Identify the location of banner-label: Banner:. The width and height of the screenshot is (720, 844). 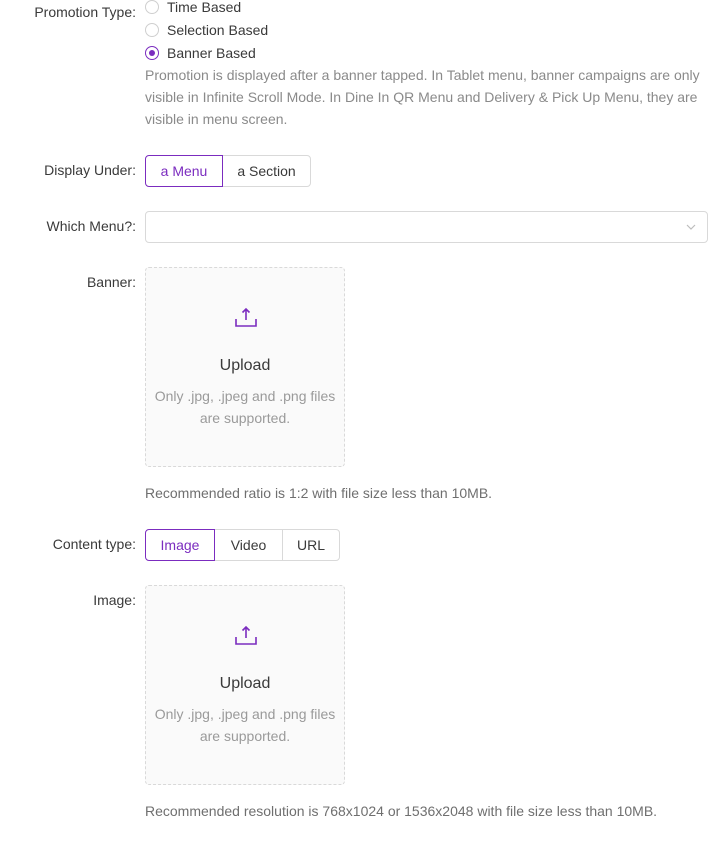
(111, 282).